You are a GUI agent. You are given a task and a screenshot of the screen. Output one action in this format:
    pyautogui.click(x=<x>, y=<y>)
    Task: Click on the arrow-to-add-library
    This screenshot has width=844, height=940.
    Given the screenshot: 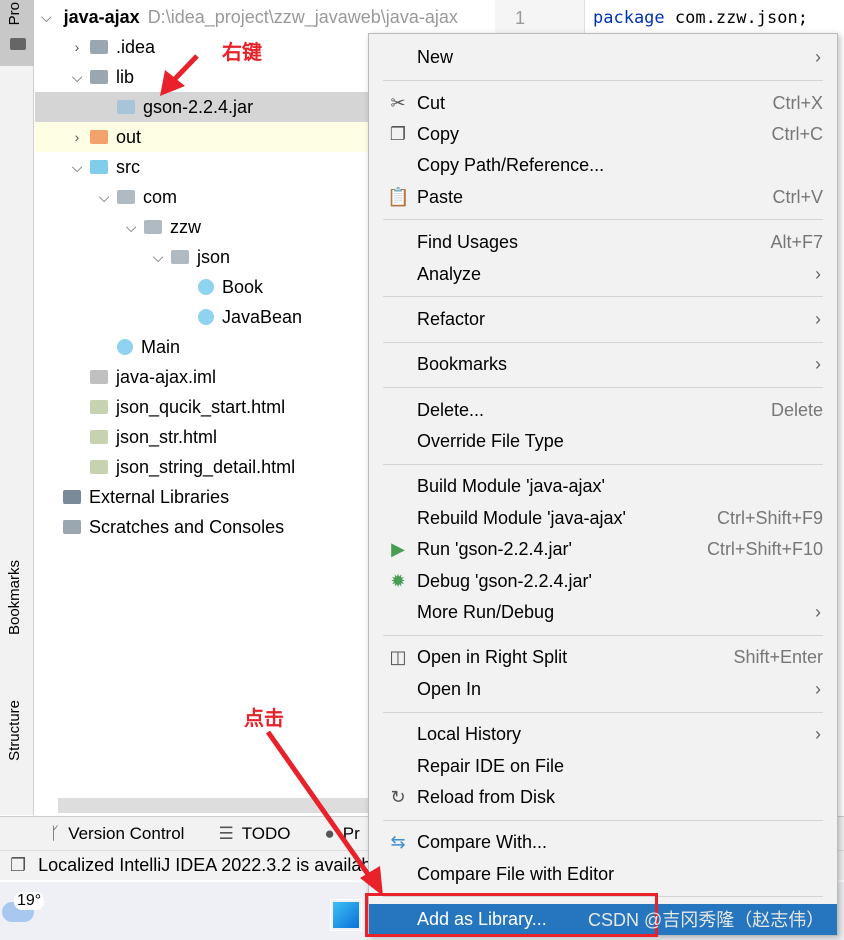 What is the action you would take?
    pyautogui.click(x=324, y=813)
    